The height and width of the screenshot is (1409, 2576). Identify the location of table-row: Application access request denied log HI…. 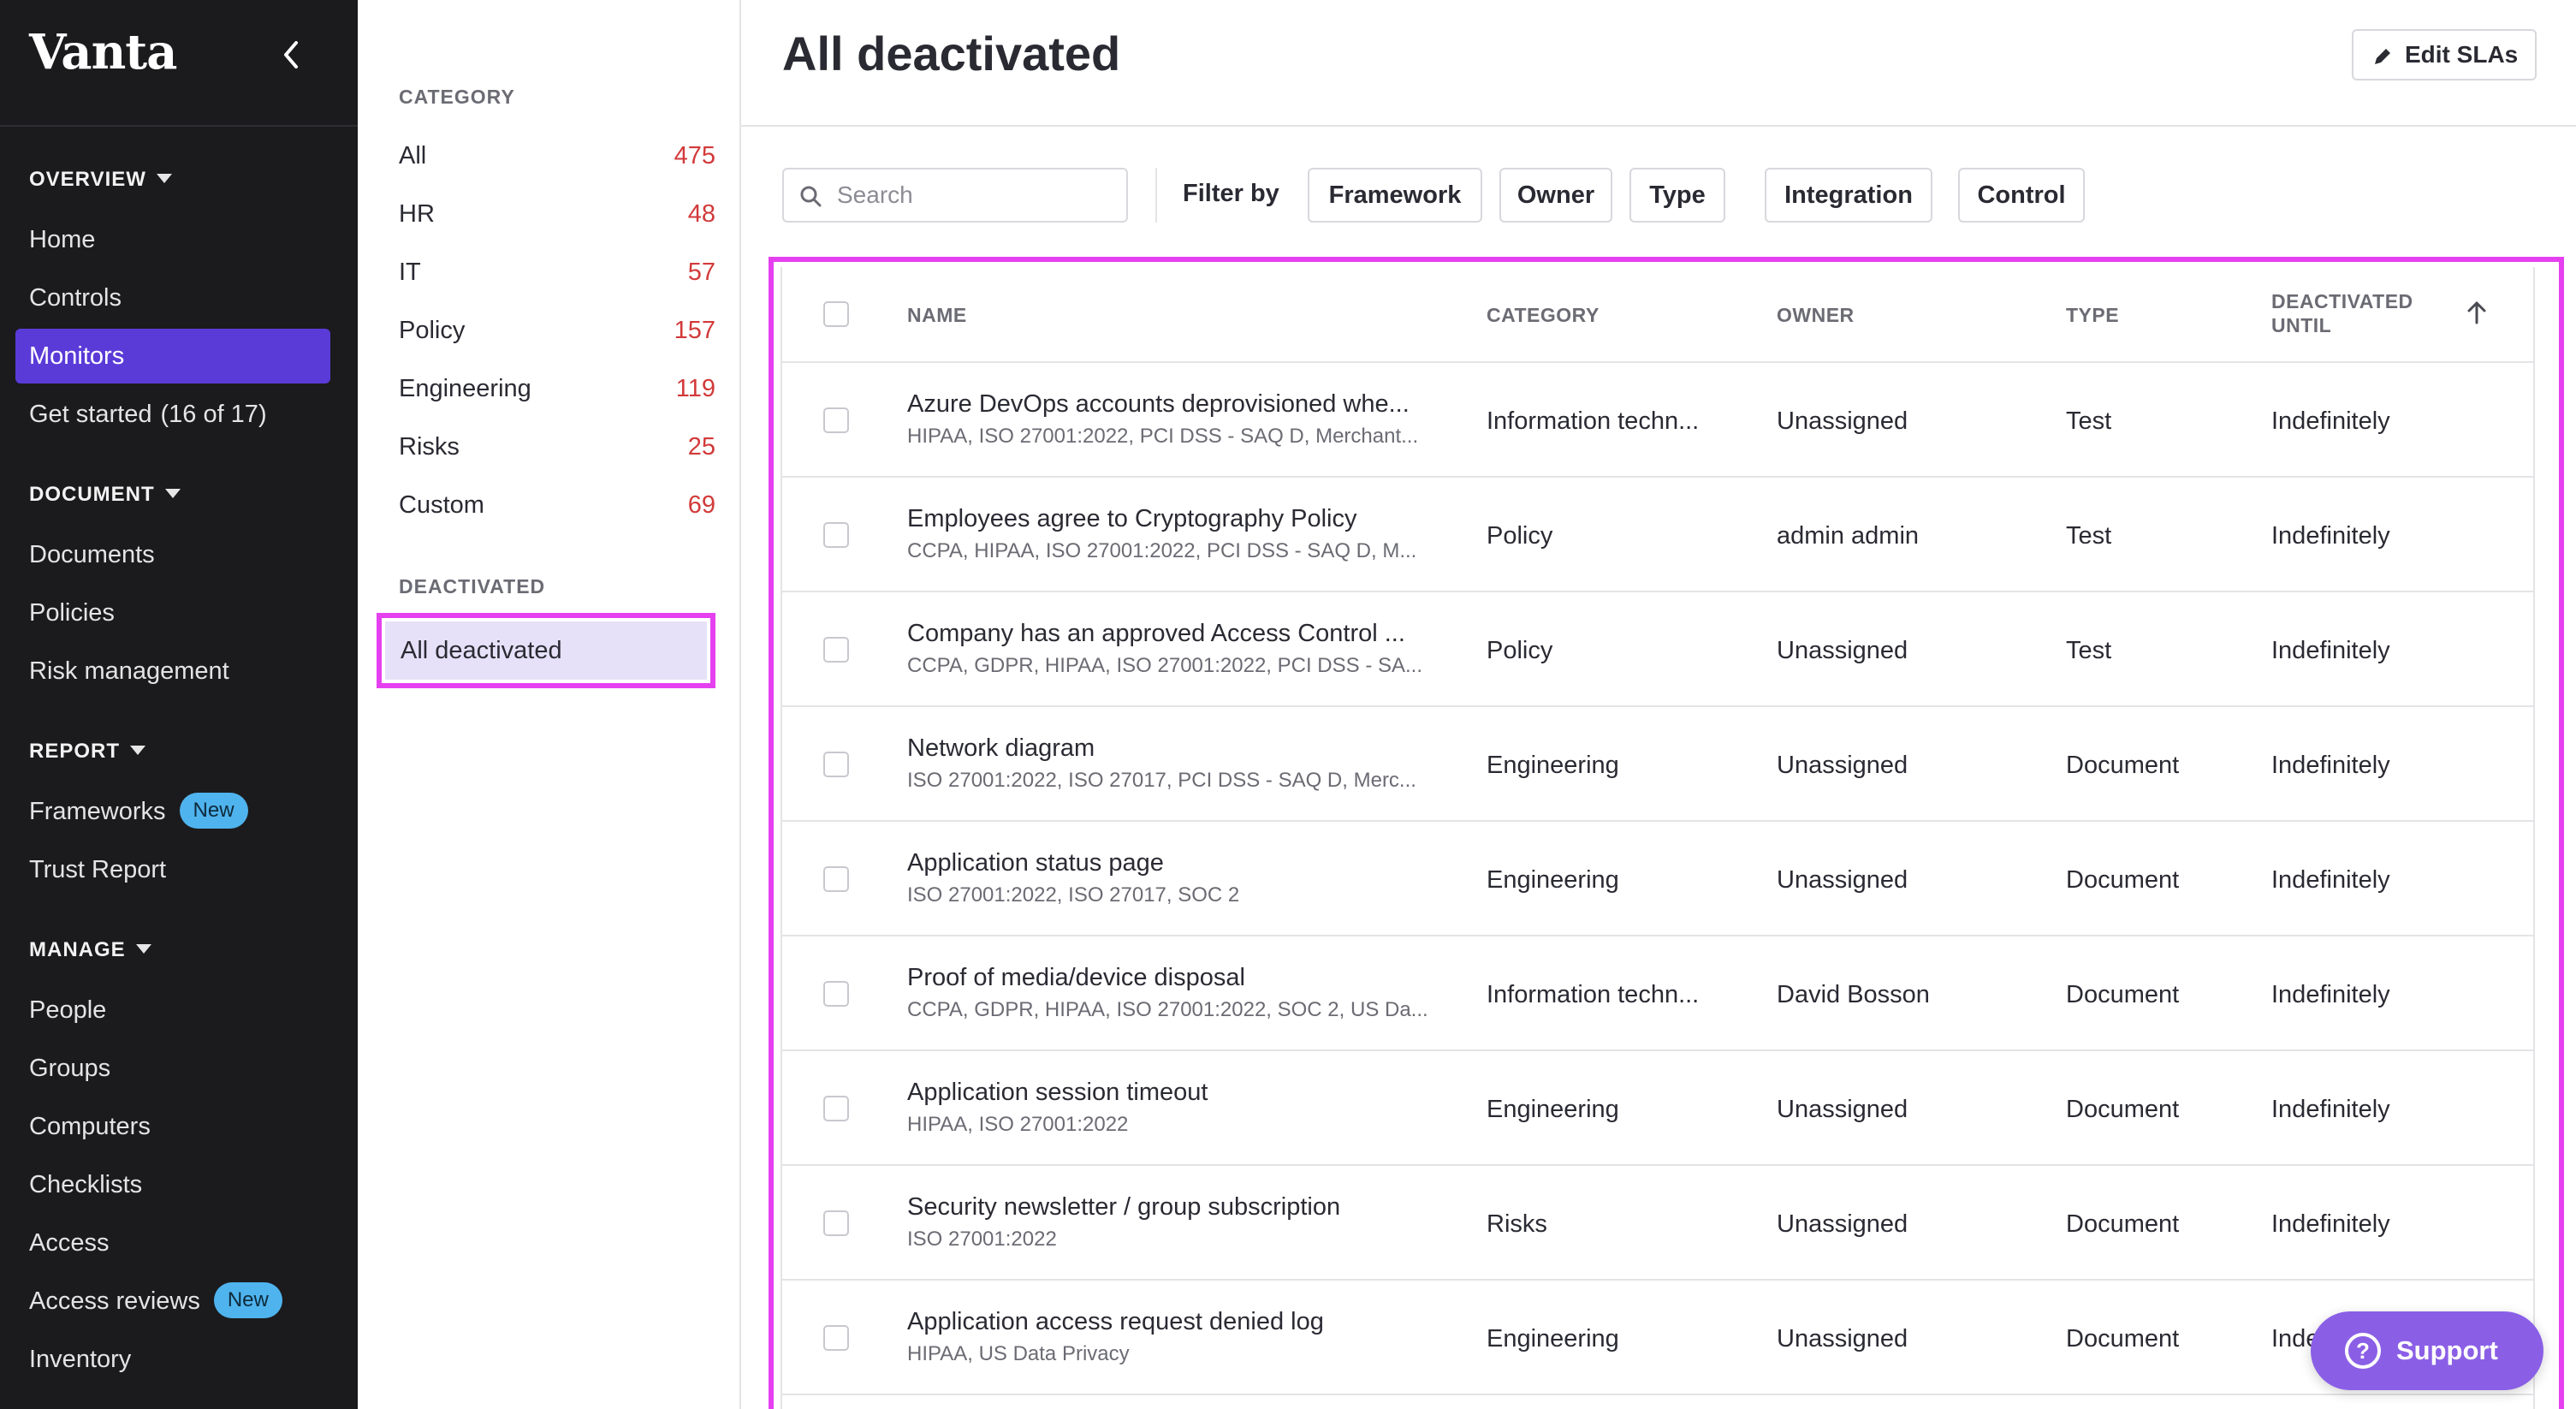
(1657, 1338).